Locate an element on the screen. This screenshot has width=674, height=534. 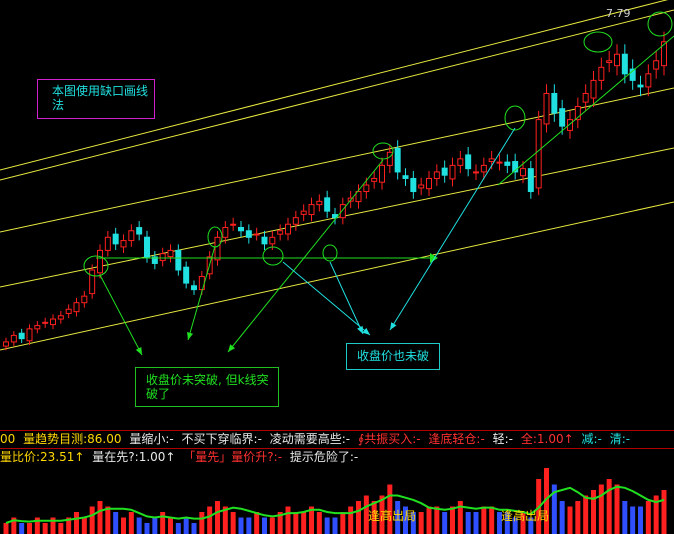
price-label: 7.79 is located at coordinates (618, 13).